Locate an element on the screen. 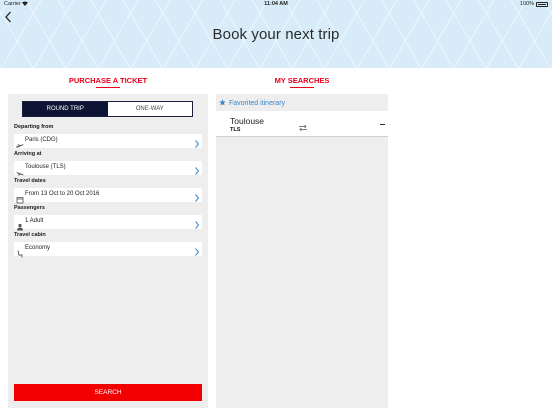 This screenshot has height=414, width=552. arriving-value: Toulouse (TLS) is located at coordinates (45, 167).